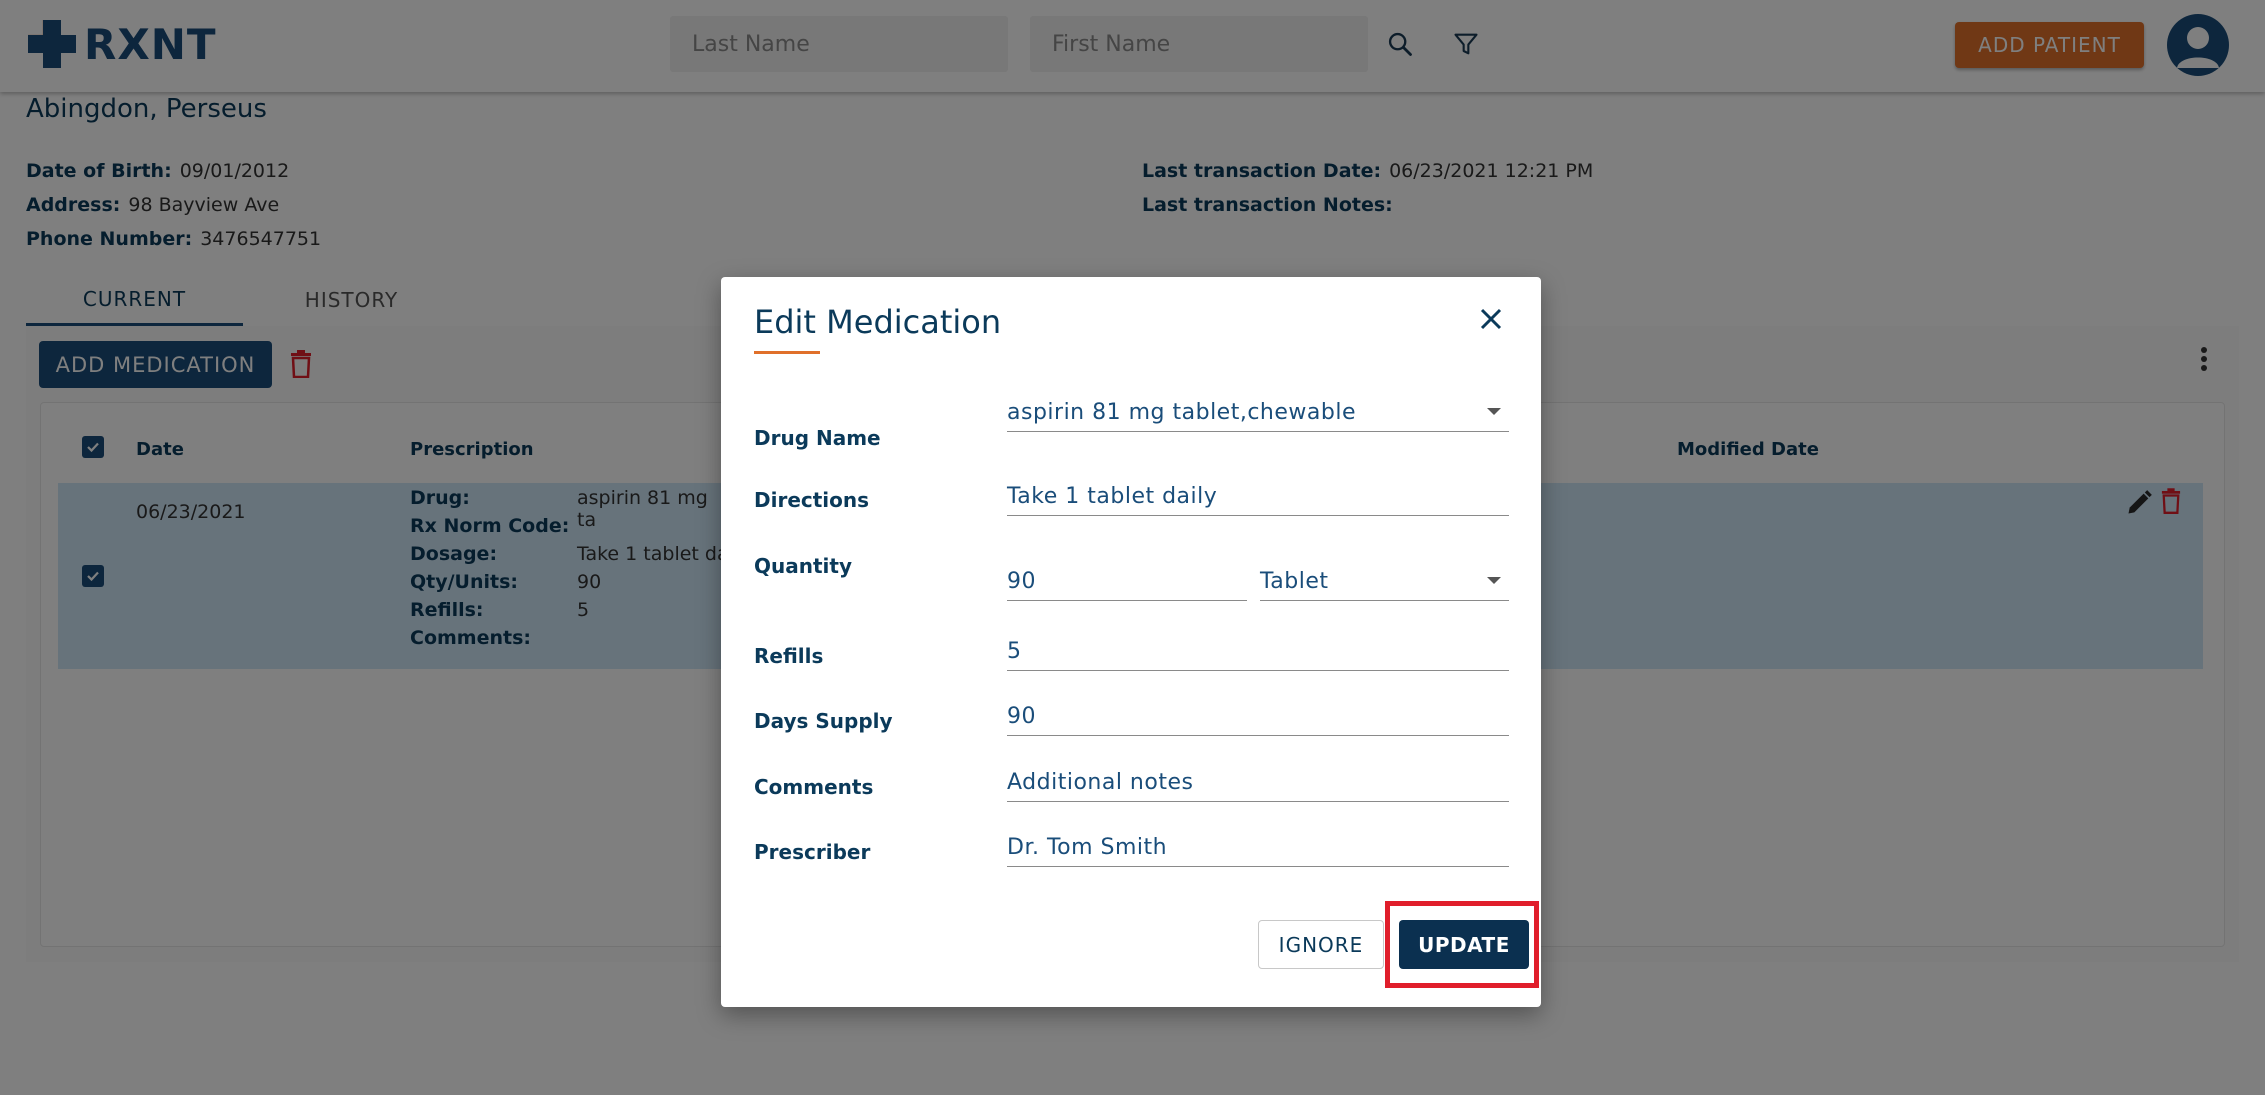  Describe the element at coordinates (787, 352) in the screenshot. I see `title-underline` at that location.